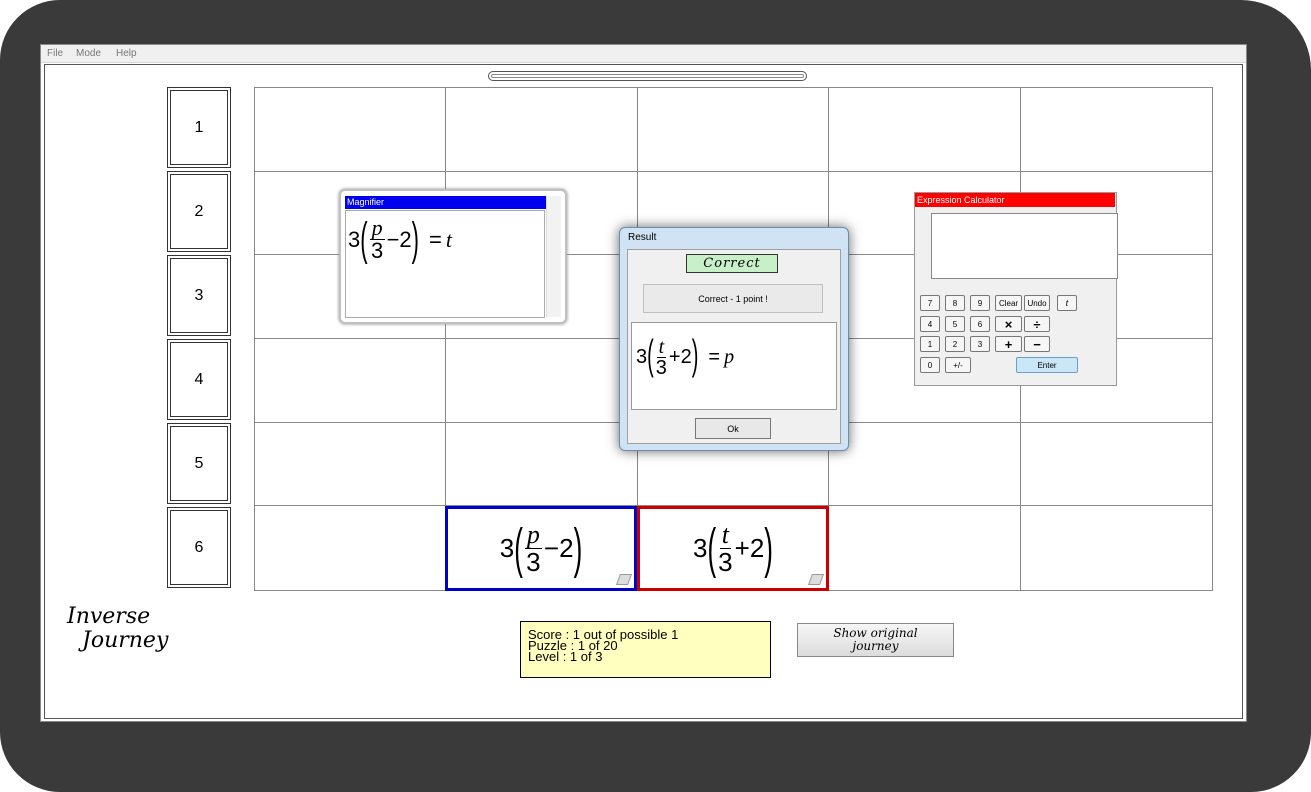  I want to click on calc-enter-button: Enter, so click(1047, 365).